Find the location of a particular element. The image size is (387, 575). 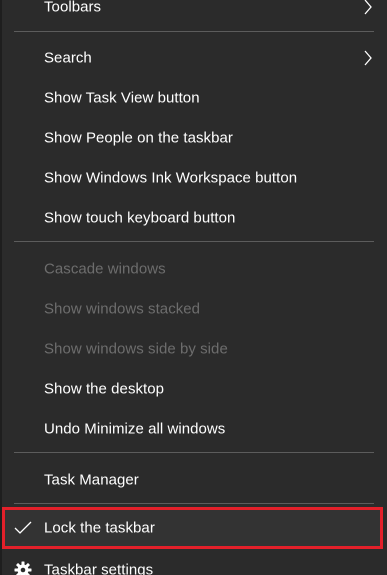

menu-item-show-task-view-label: Show Task View button is located at coordinates (122, 98).